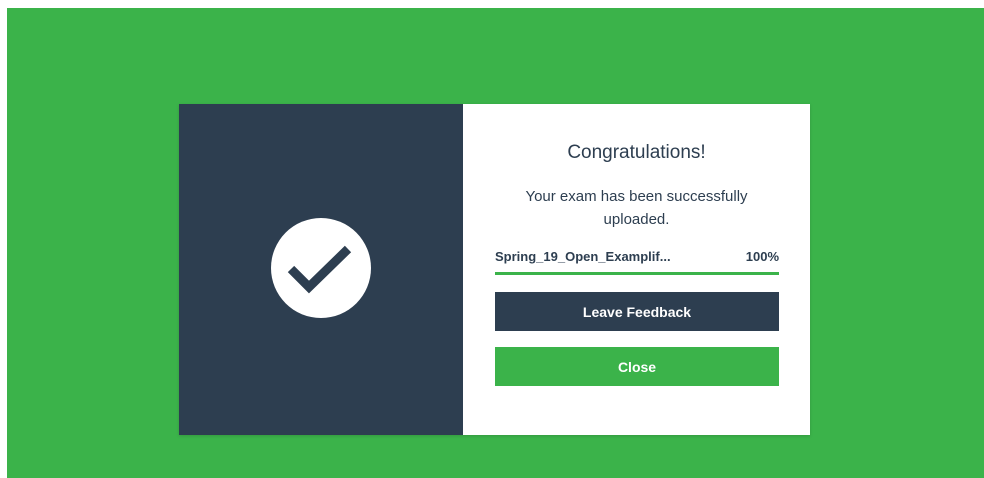  Describe the element at coordinates (762, 256) in the screenshot. I see `upload-percent: 100%` at that location.